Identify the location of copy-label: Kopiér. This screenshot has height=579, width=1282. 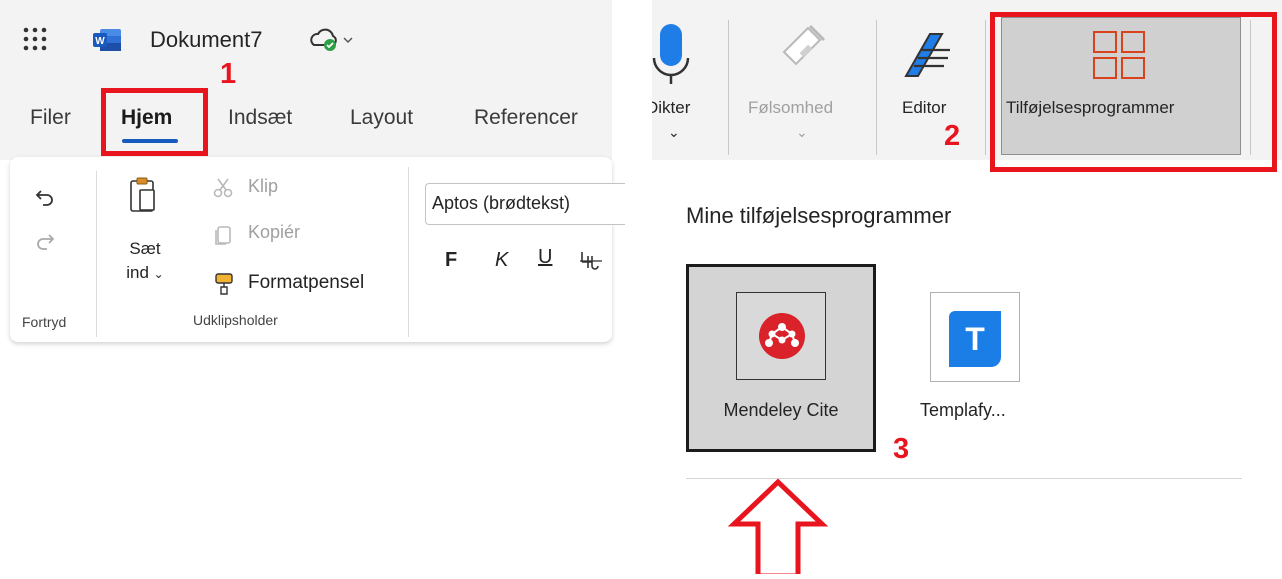
(274, 232).